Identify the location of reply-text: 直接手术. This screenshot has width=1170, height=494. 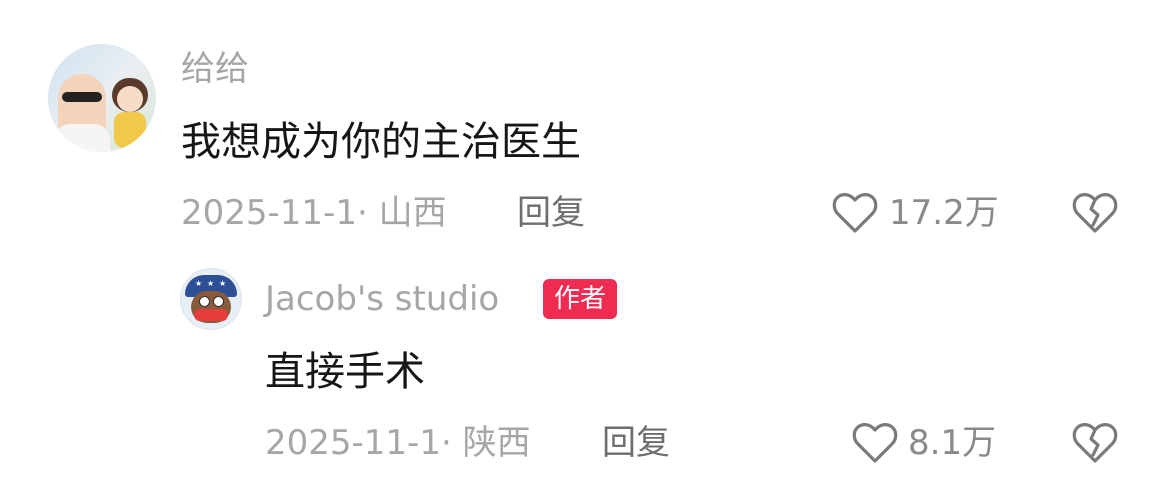
(345, 372).